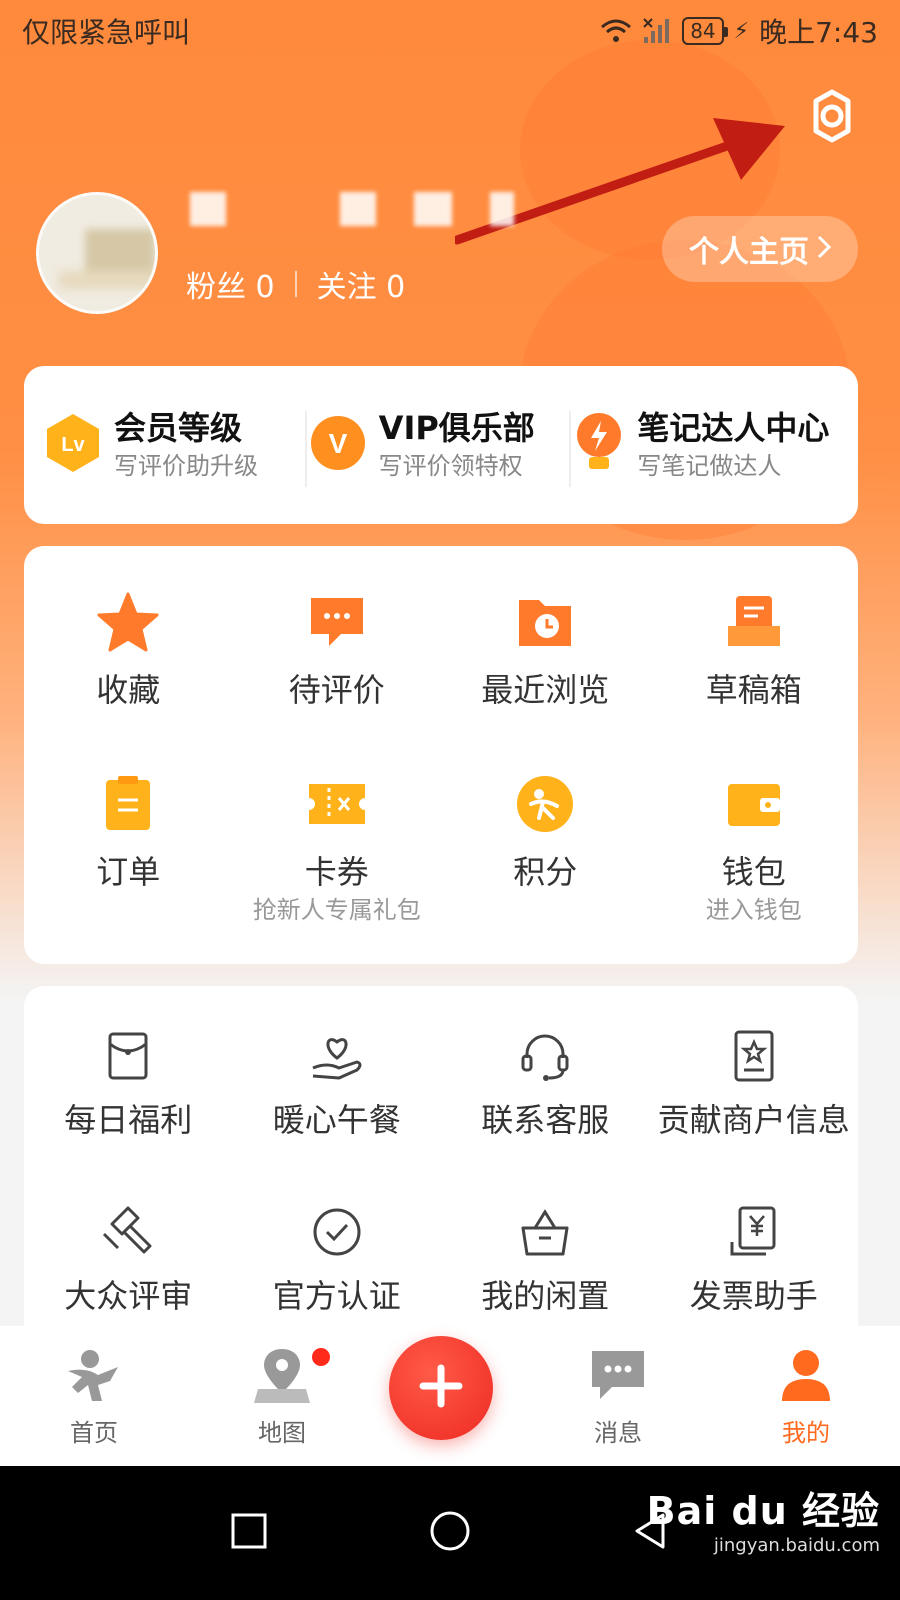  What do you see at coordinates (753, 1296) in the screenshot?
I see `grid-label: 发票助手` at bounding box center [753, 1296].